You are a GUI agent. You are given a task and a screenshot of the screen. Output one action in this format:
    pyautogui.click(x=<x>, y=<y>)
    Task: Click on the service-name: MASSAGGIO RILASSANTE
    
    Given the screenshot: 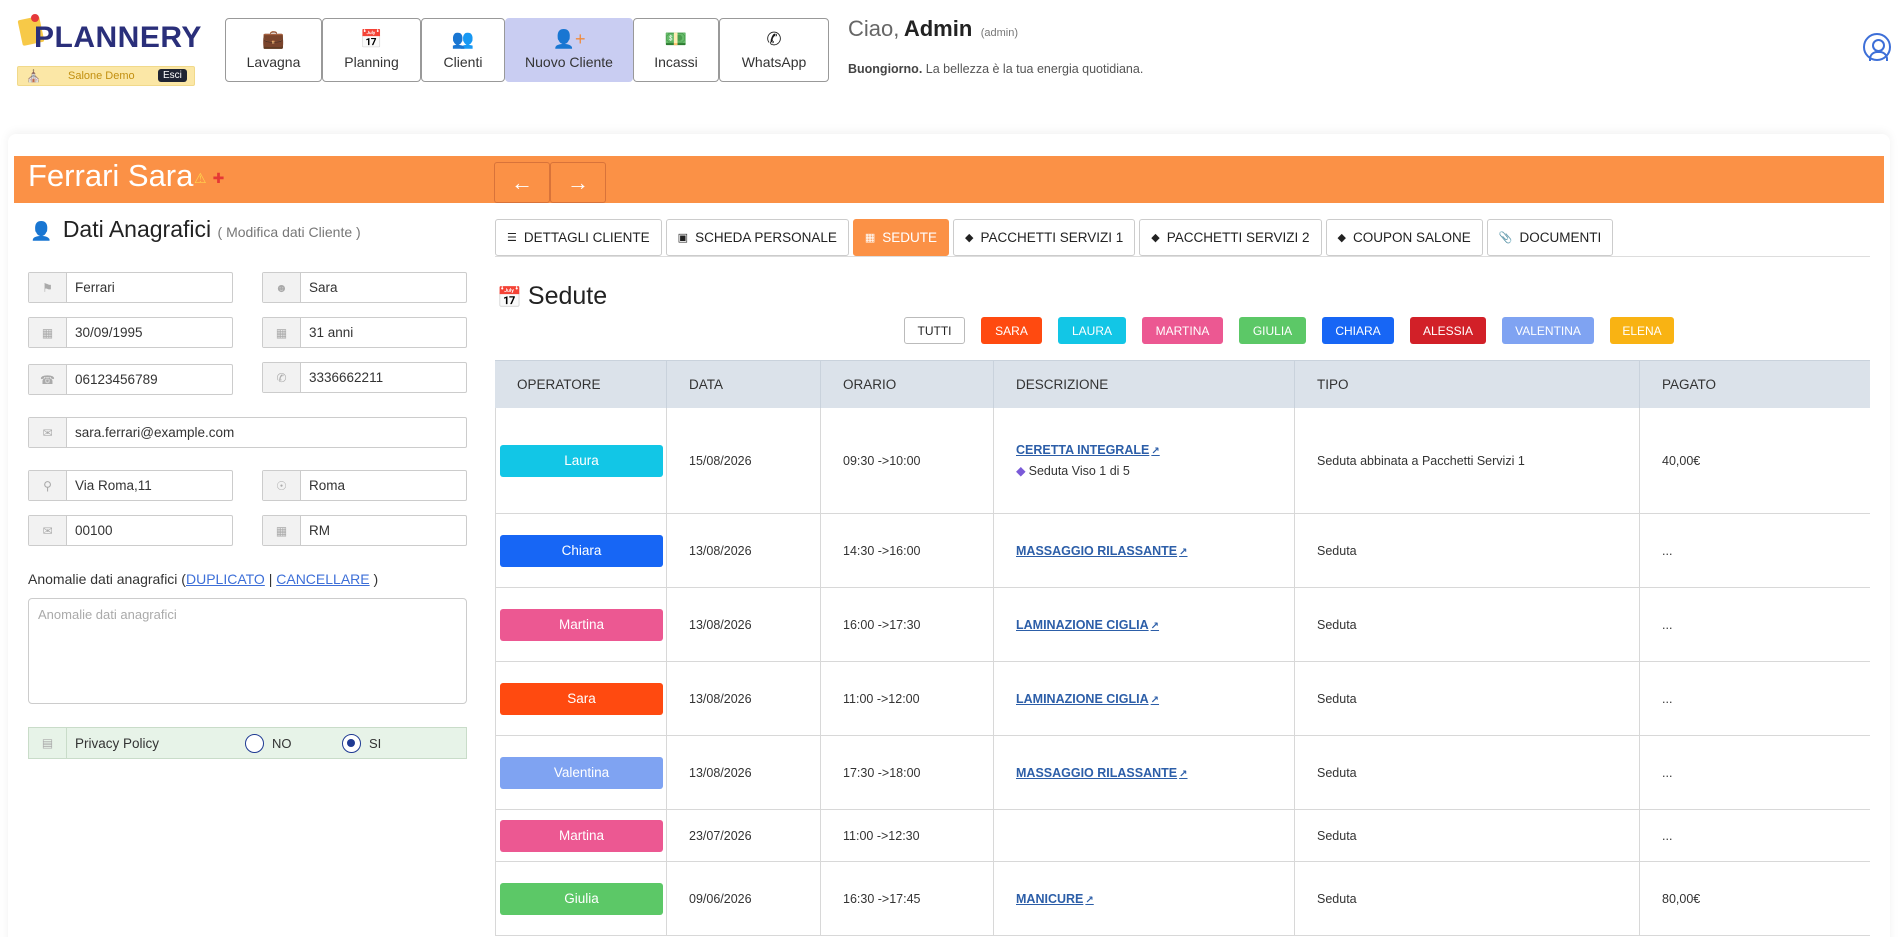 What is the action you would take?
    pyautogui.click(x=1097, y=772)
    